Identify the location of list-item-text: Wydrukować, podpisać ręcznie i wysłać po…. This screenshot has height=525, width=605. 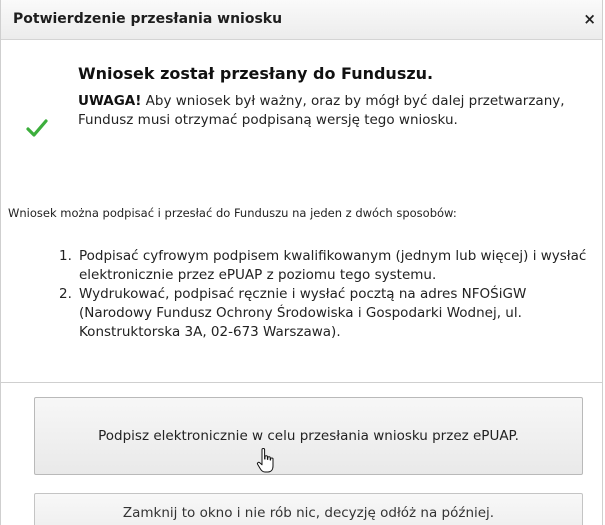
(303, 313).